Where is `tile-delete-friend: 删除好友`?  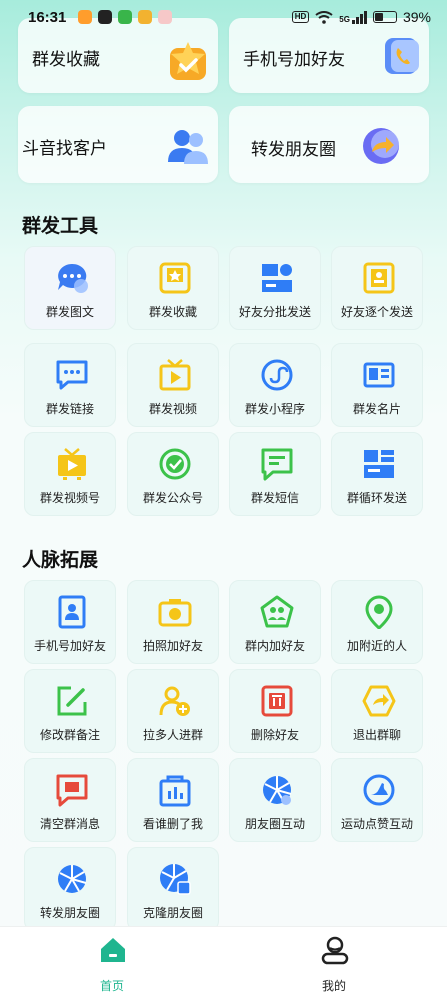
tile-delete-friend: 删除好友 is located at coordinates (275, 711).